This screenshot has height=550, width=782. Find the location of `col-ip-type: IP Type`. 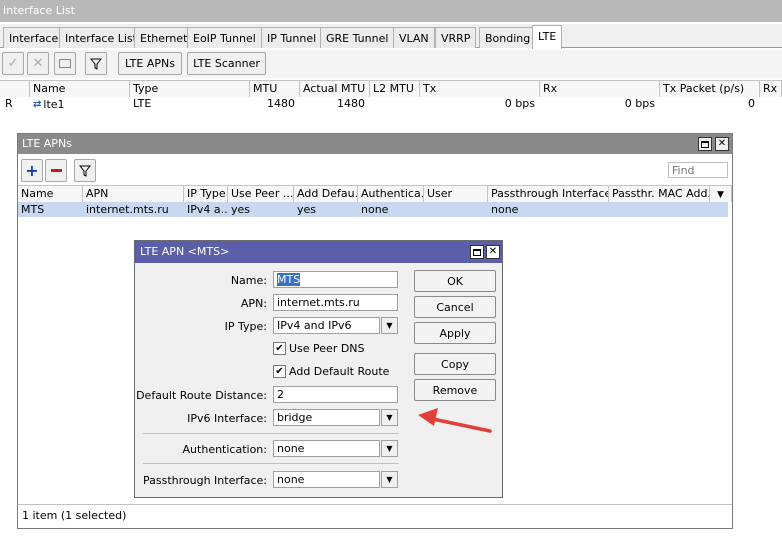

col-ip-type: IP Type is located at coordinates (206, 194).